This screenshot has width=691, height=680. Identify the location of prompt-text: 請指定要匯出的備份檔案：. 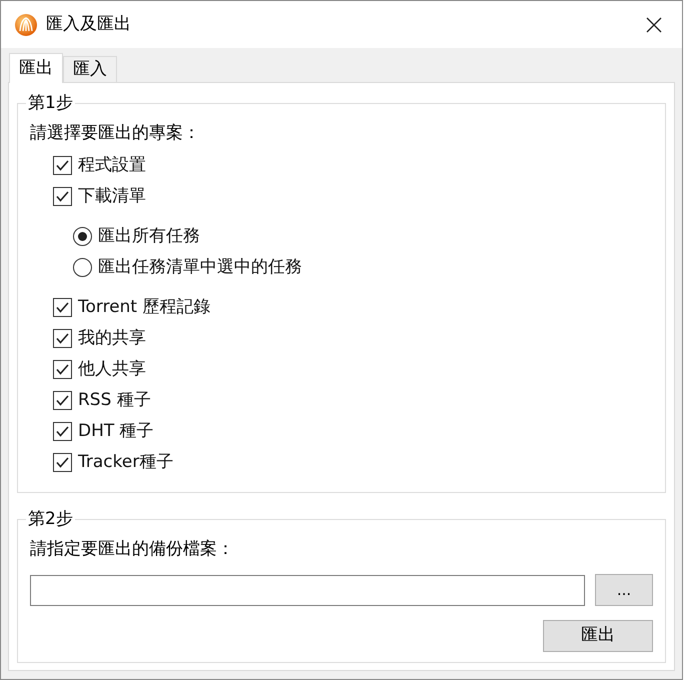
(132, 549).